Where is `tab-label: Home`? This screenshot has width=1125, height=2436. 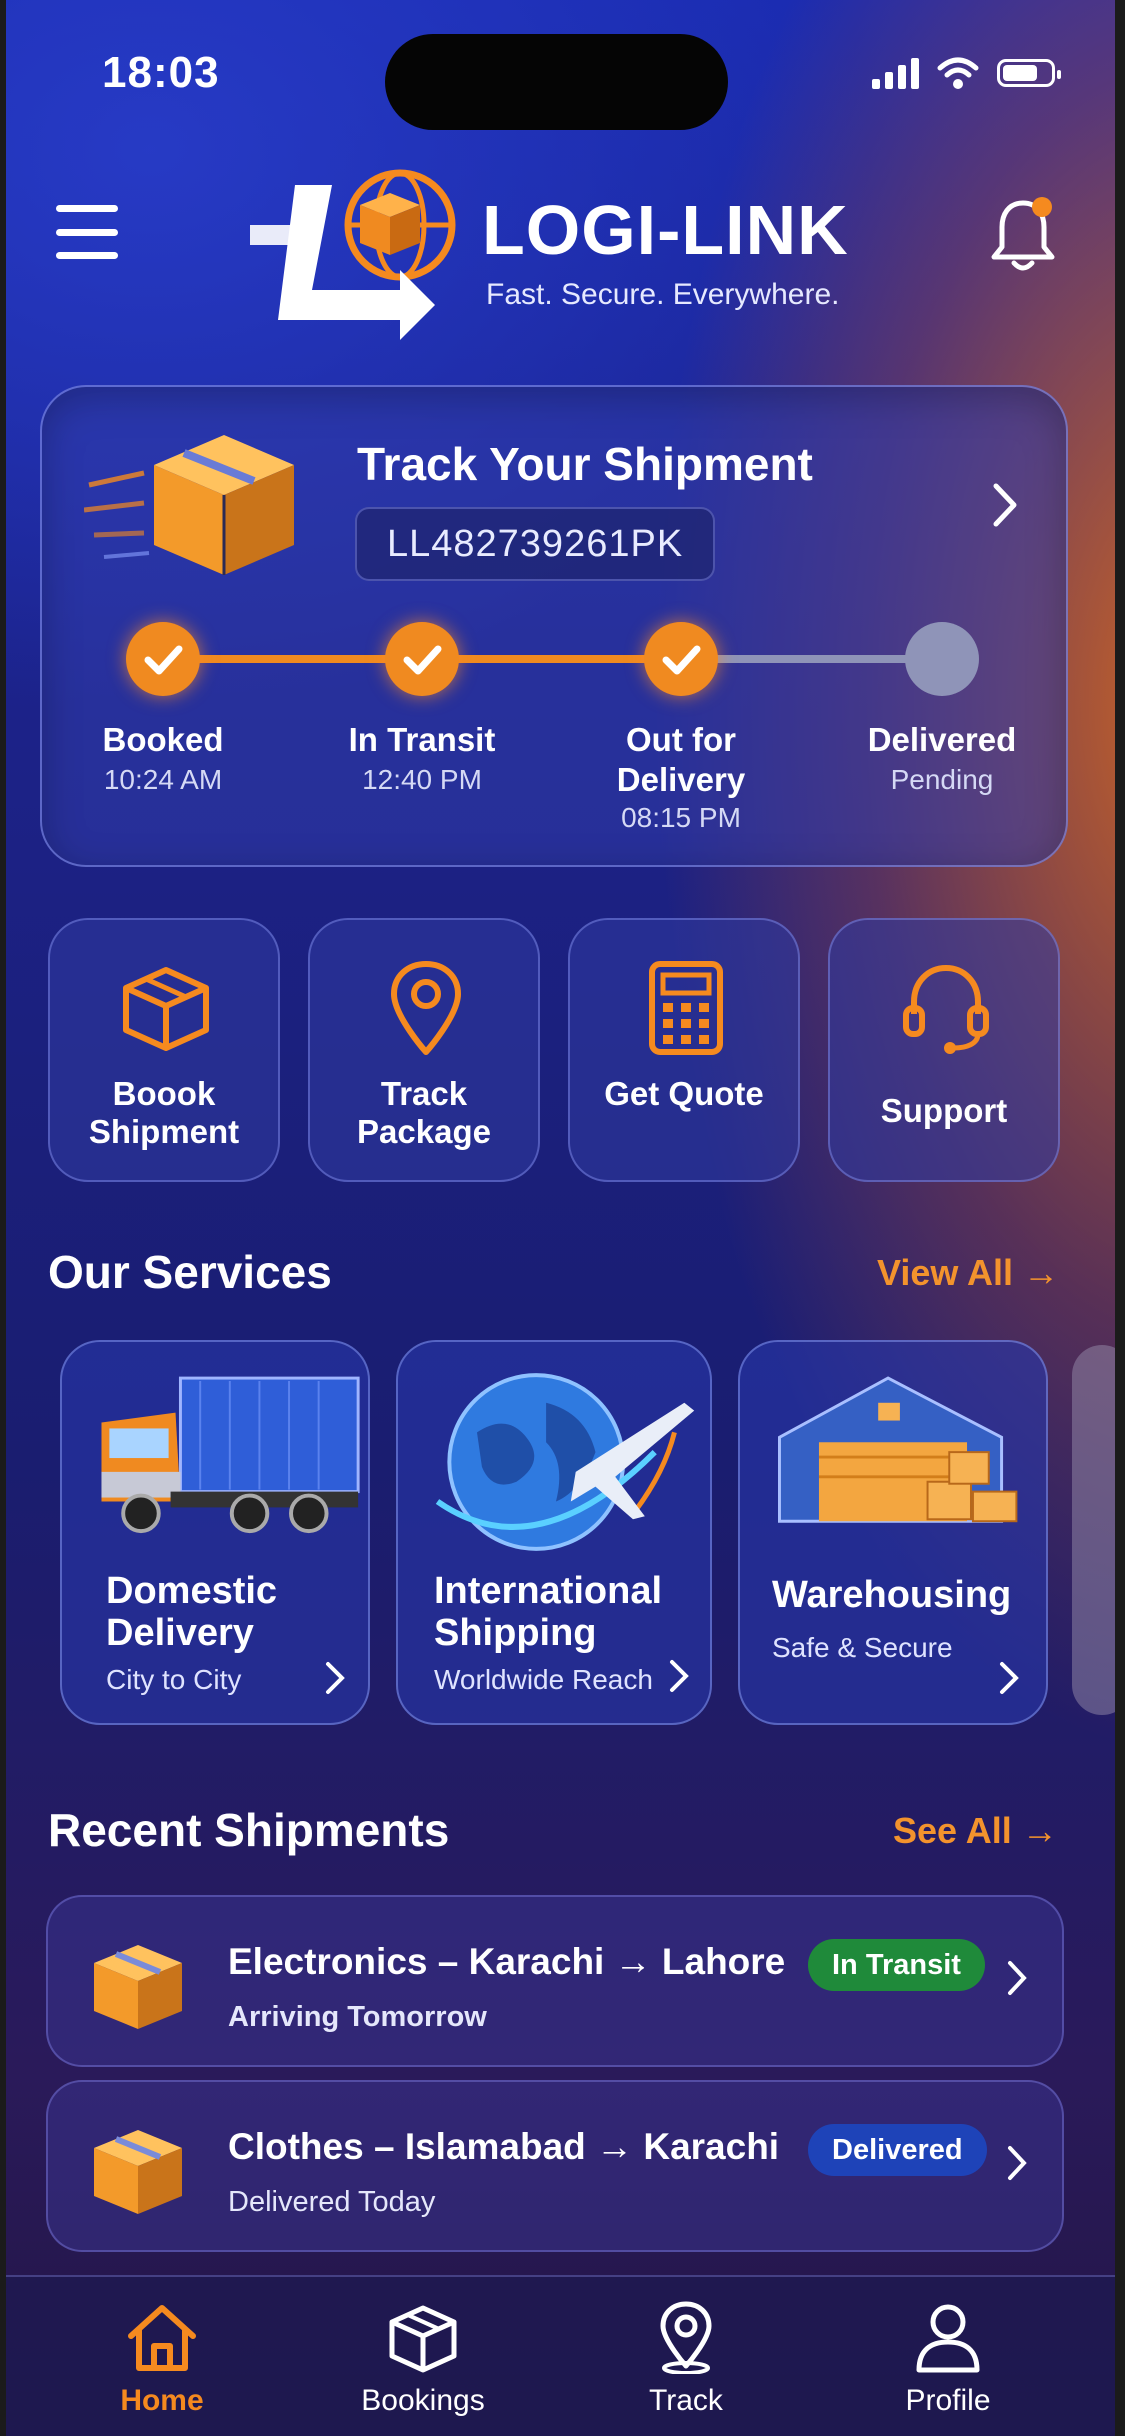
tab-label: Home is located at coordinates (162, 2400).